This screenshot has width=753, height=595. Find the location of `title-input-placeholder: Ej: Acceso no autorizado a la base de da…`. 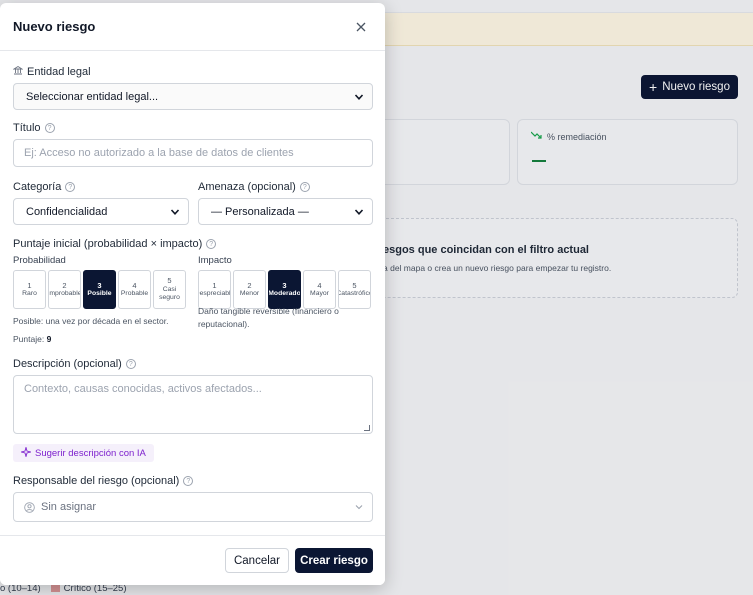

title-input-placeholder: Ej: Acceso no autorizado a la base de da… is located at coordinates (159, 153).